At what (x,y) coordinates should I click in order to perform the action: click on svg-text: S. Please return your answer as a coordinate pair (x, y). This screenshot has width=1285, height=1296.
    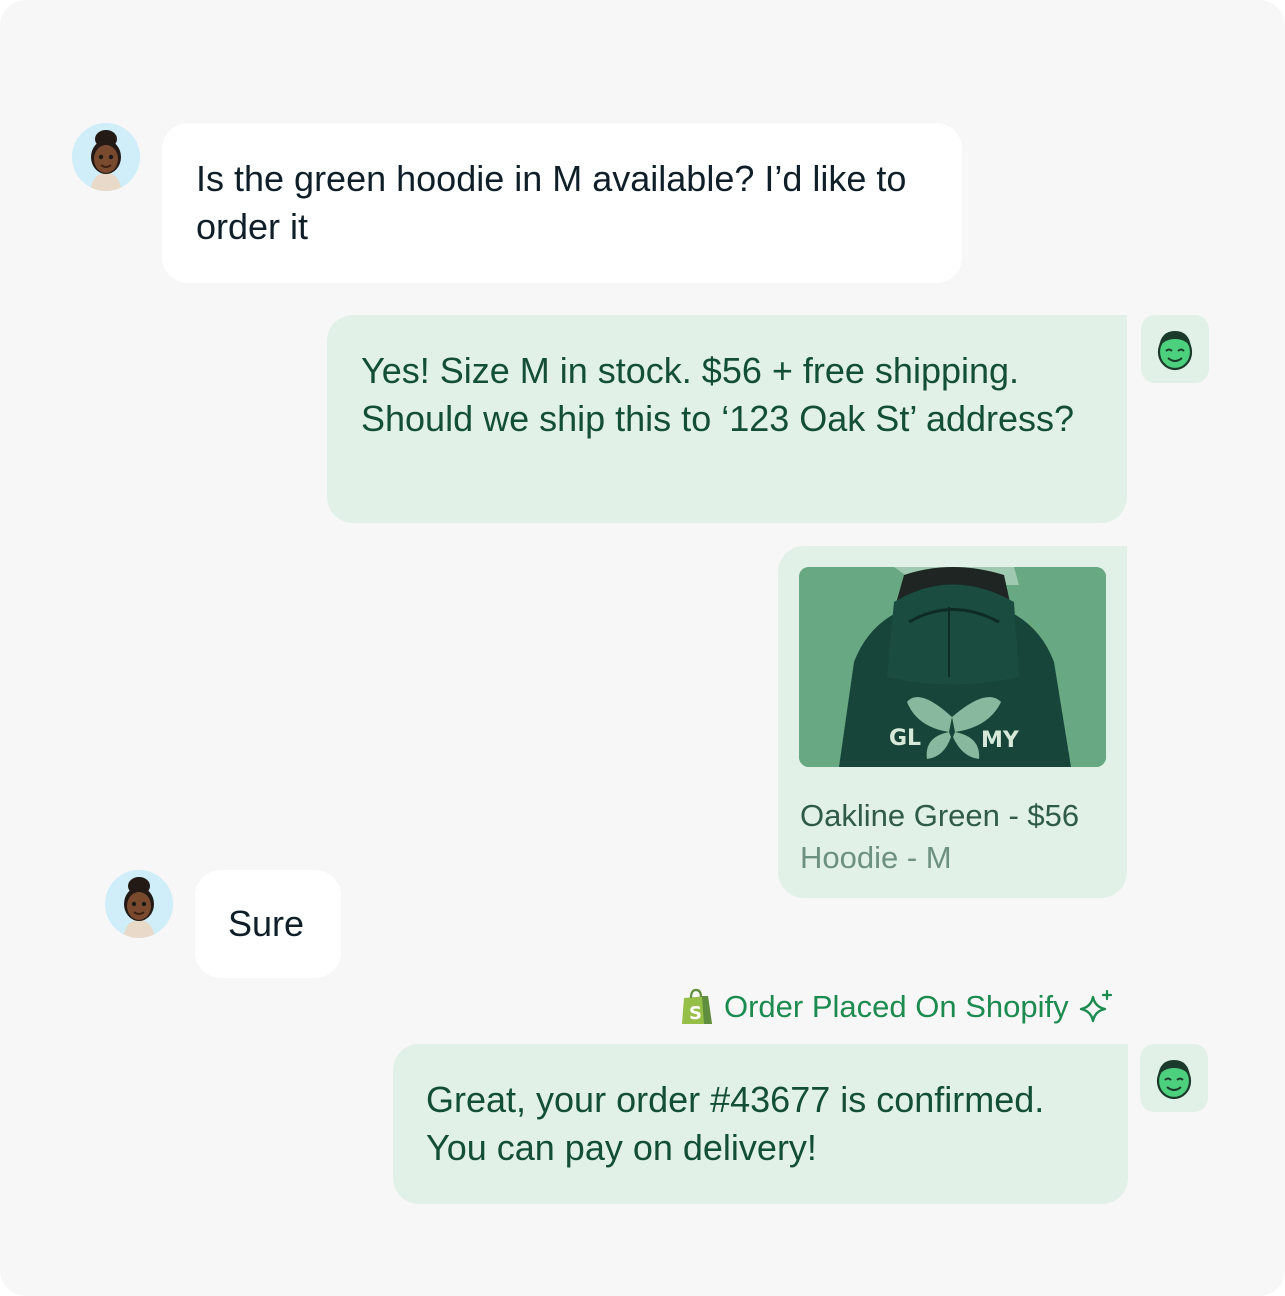
    Looking at the image, I should click on (695, 1013).